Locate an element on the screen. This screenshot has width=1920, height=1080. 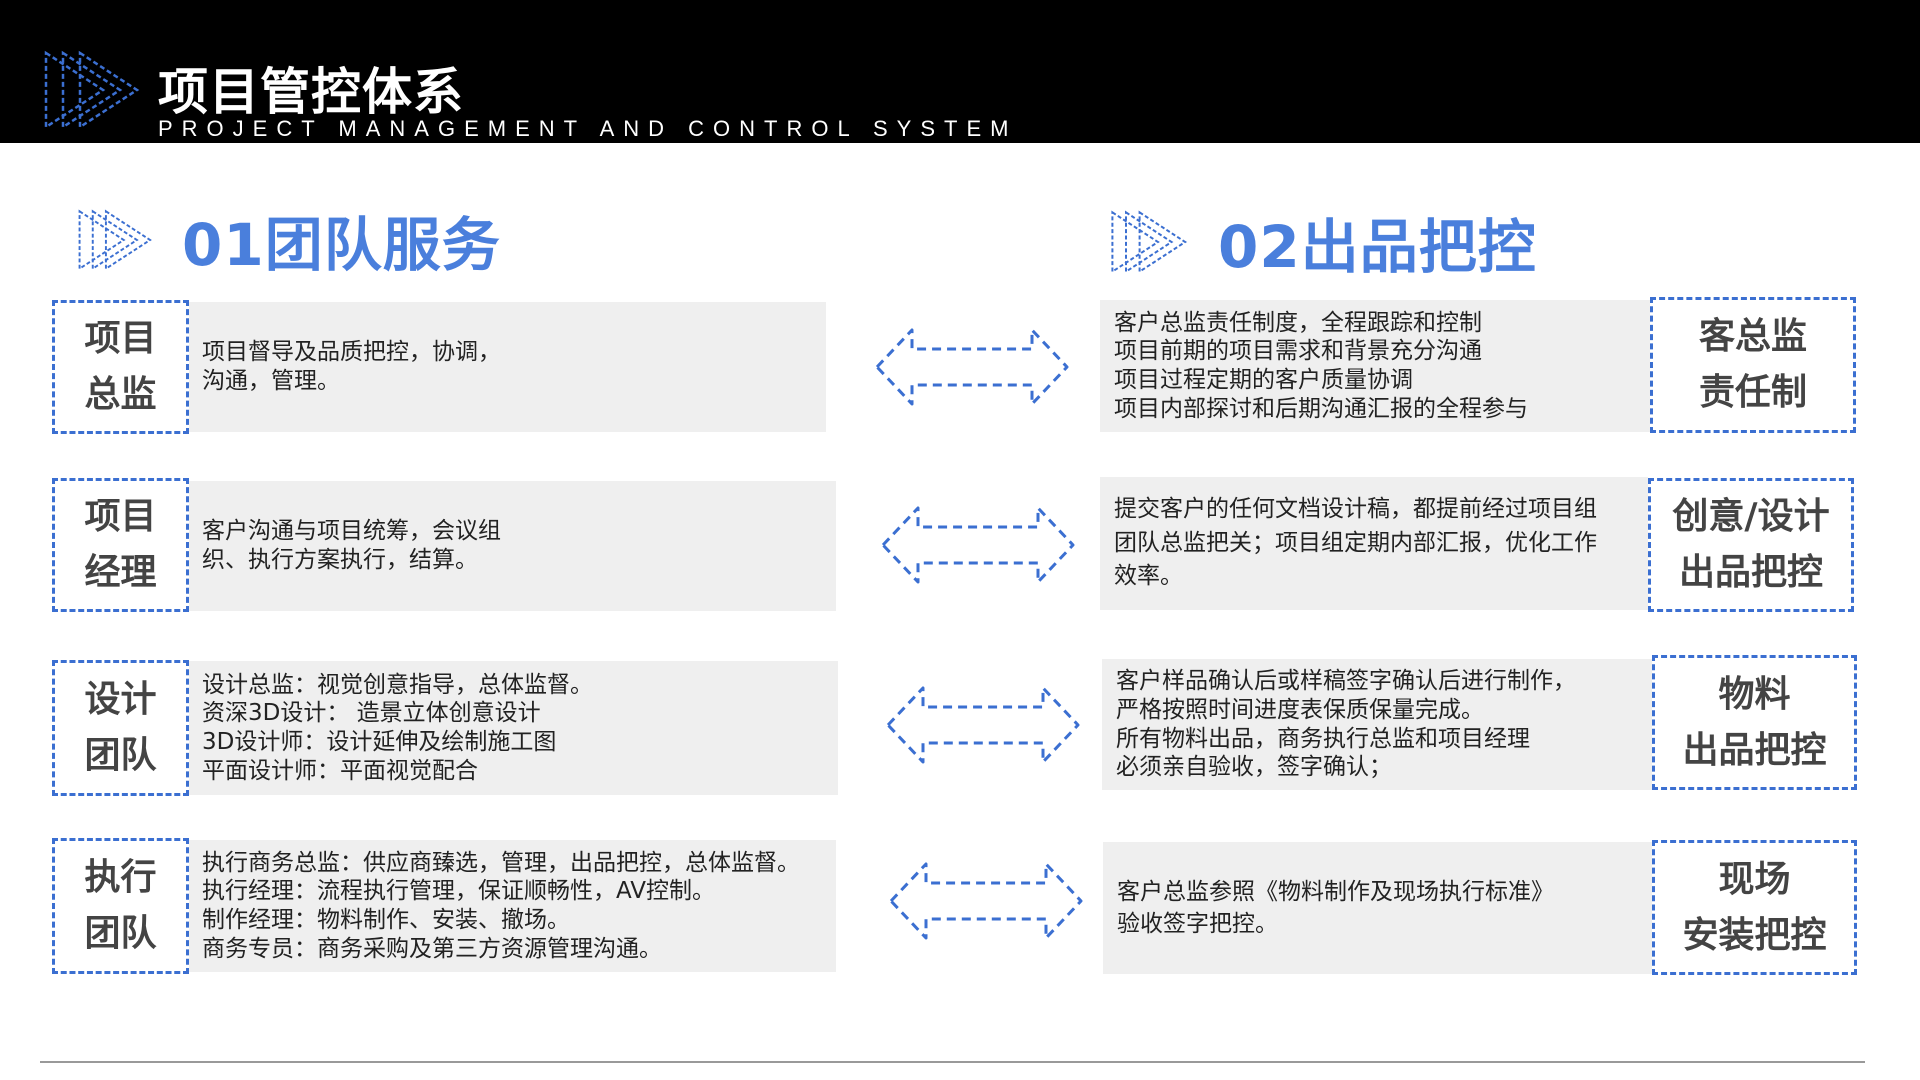
output-control-label: 创意/设计 出品把控 is located at coordinates (1751, 545).